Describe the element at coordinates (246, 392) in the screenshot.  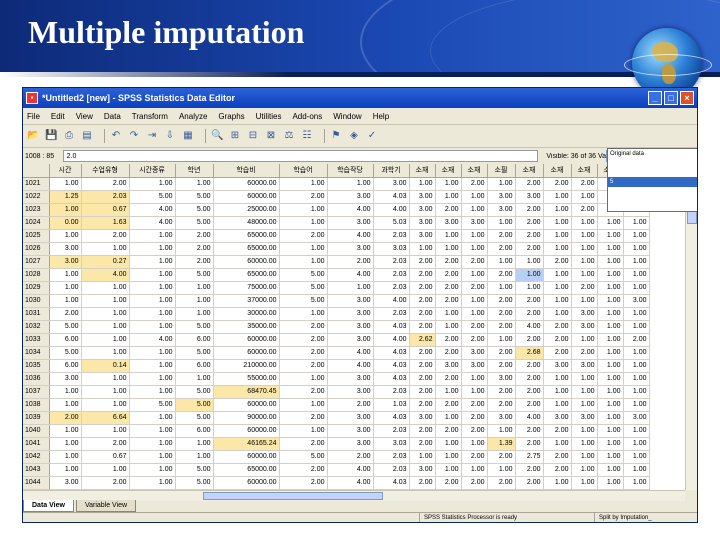
I see `data-cell: 68470.45` at that location.